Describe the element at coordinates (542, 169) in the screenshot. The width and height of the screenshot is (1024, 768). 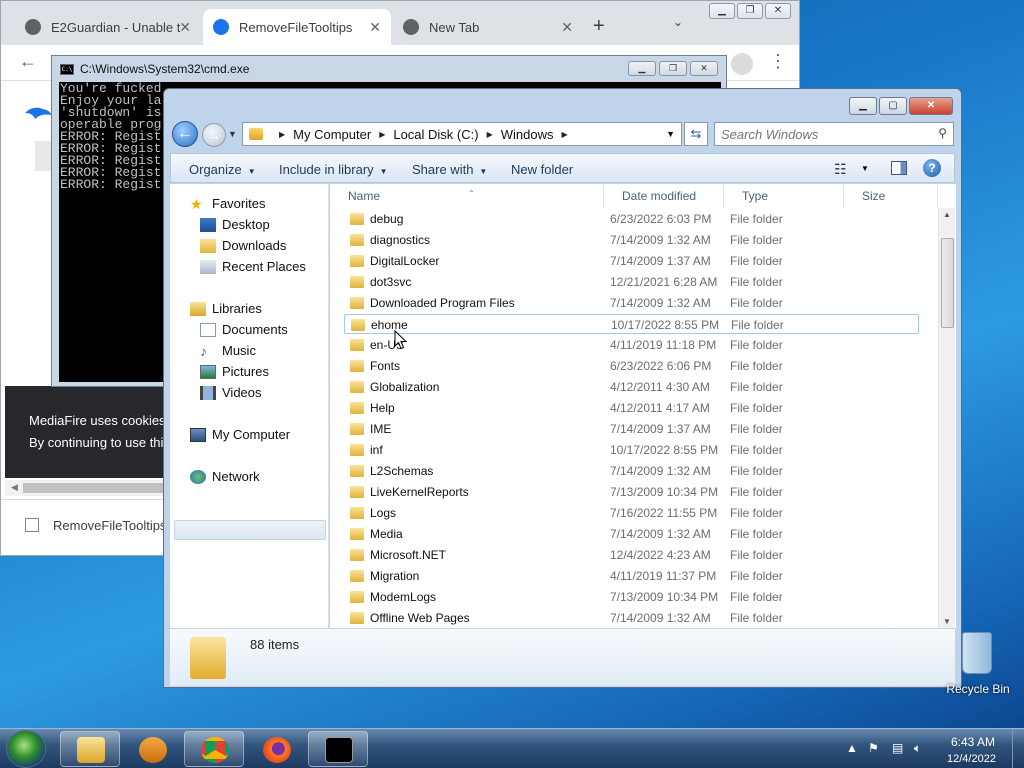
I see `new-folder-button: New folder` at that location.